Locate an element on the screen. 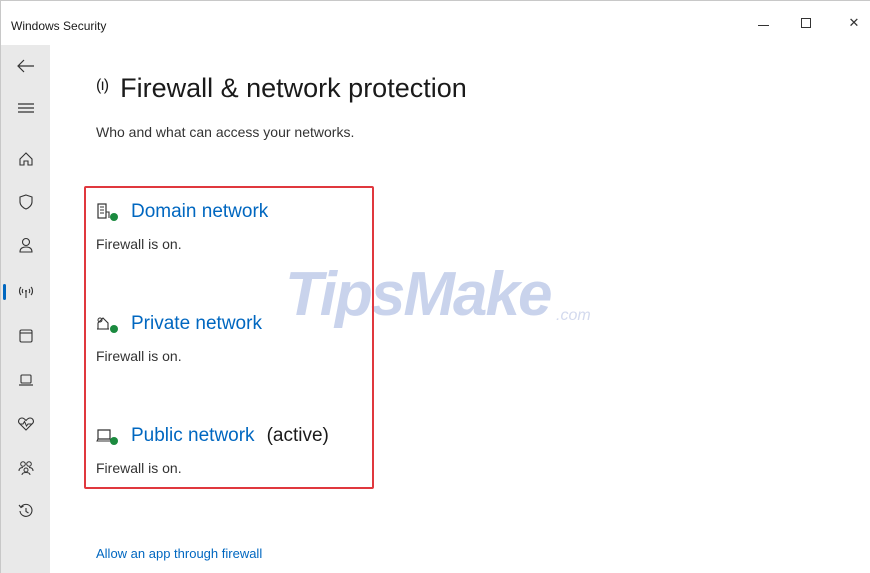  nav-account-protection is located at coordinates (25, 245).